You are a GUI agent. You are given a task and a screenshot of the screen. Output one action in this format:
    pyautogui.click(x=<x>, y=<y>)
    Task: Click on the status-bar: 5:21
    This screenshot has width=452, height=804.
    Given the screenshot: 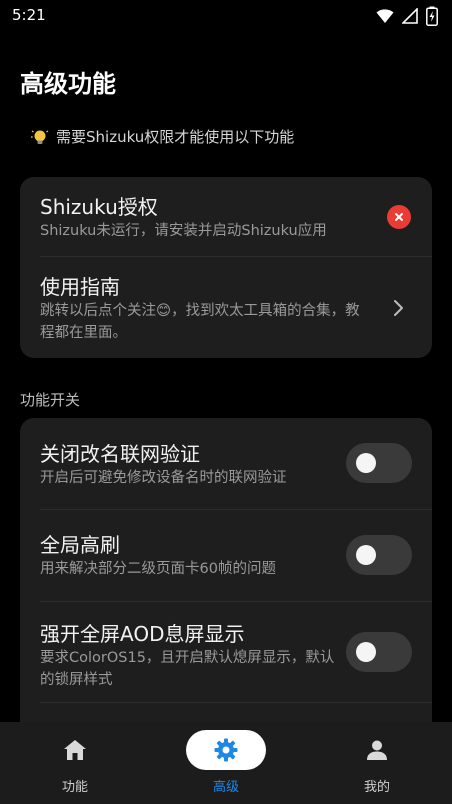 What is the action you would take?
    pyautogui.click(x=226, y=16)
    